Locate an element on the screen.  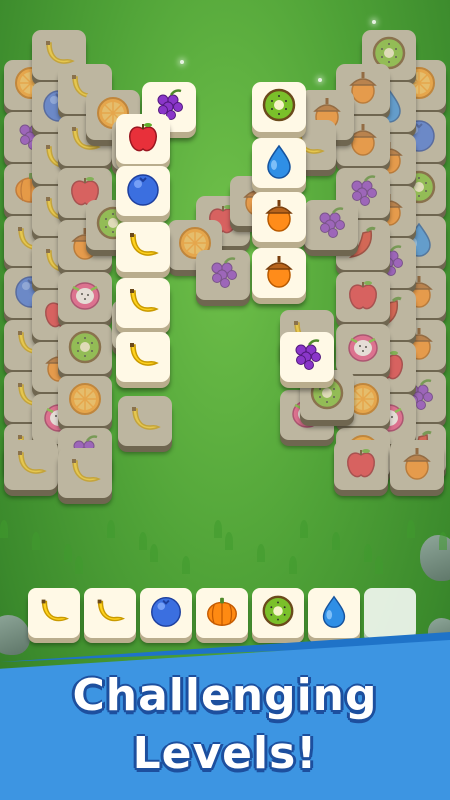
pumpkin-icon is located at coordinates (222, 613).